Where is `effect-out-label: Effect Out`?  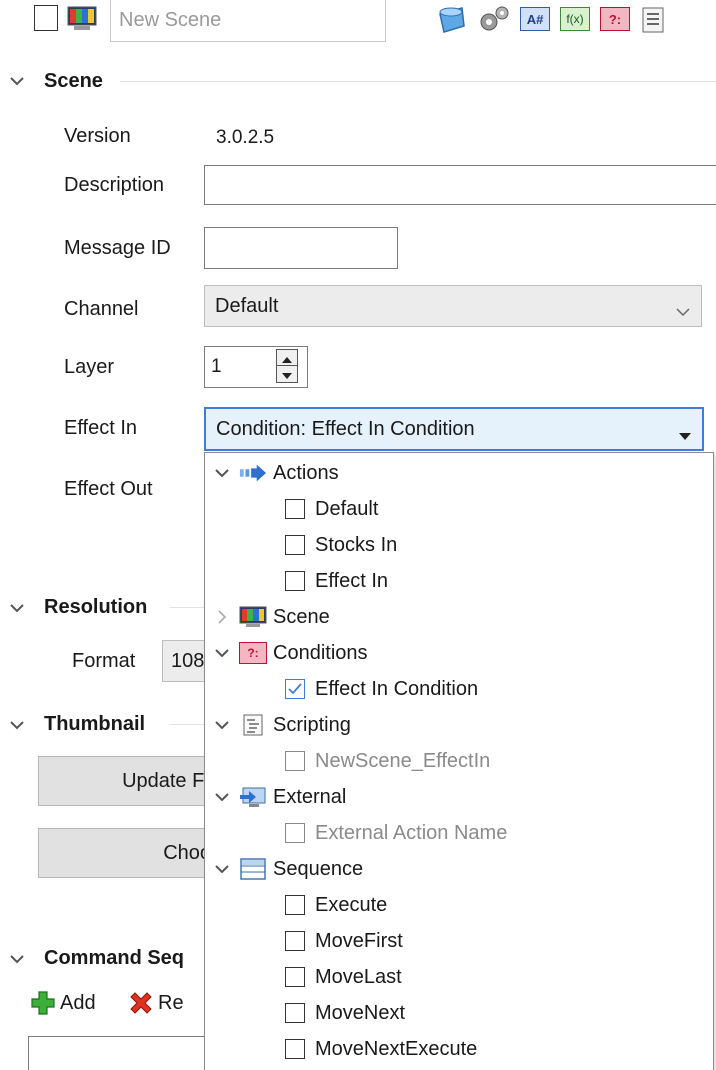 effect-out-label: Effect Out is located at coordinates (108, 489).